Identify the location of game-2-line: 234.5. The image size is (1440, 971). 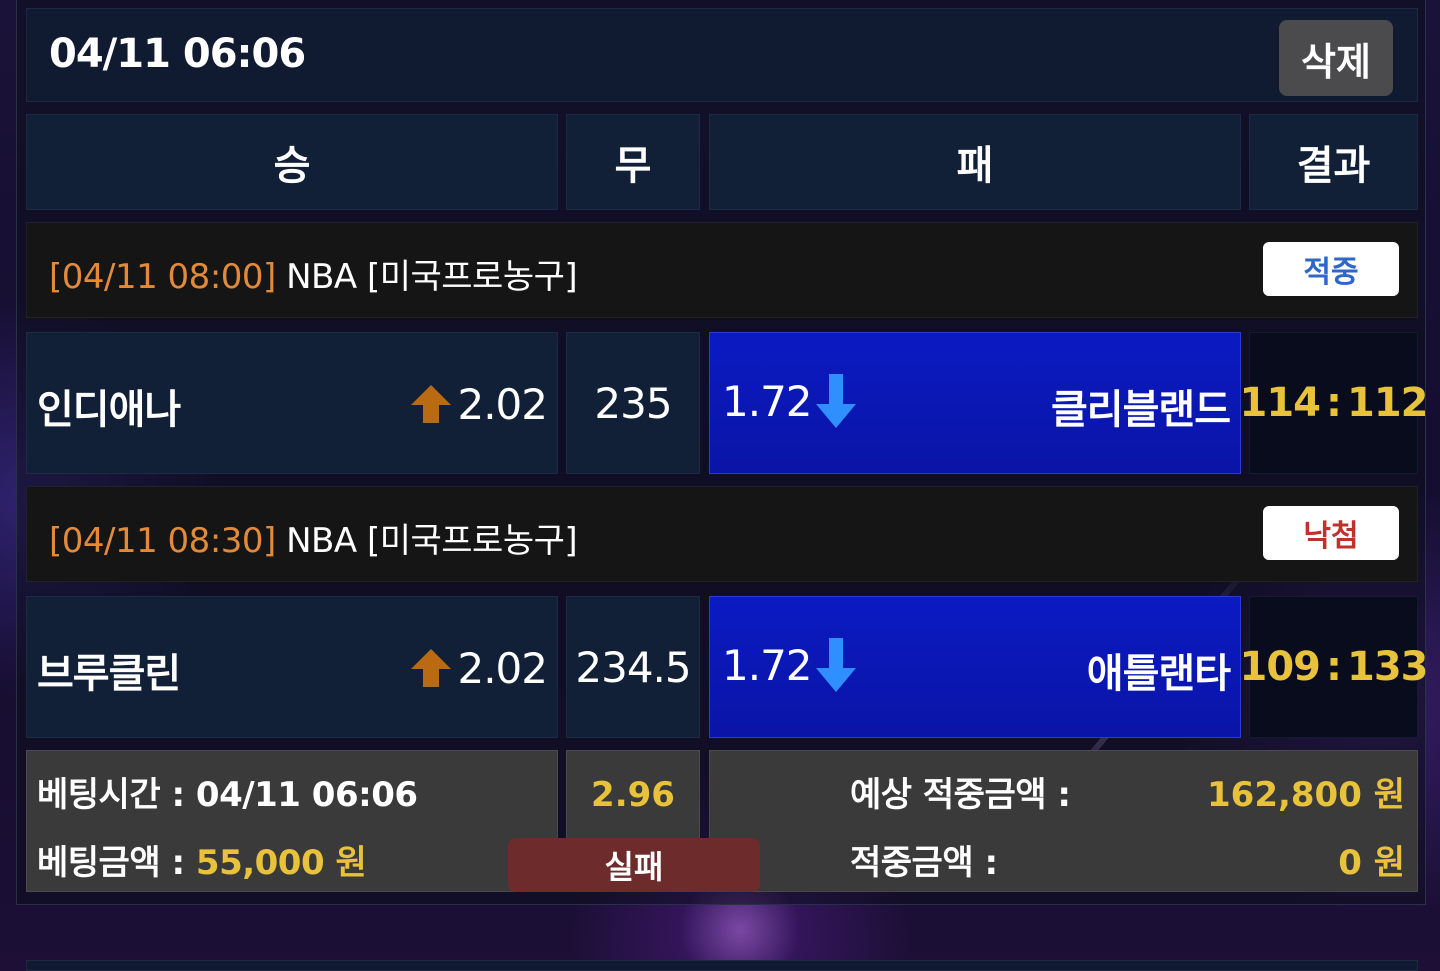
(633, 667).